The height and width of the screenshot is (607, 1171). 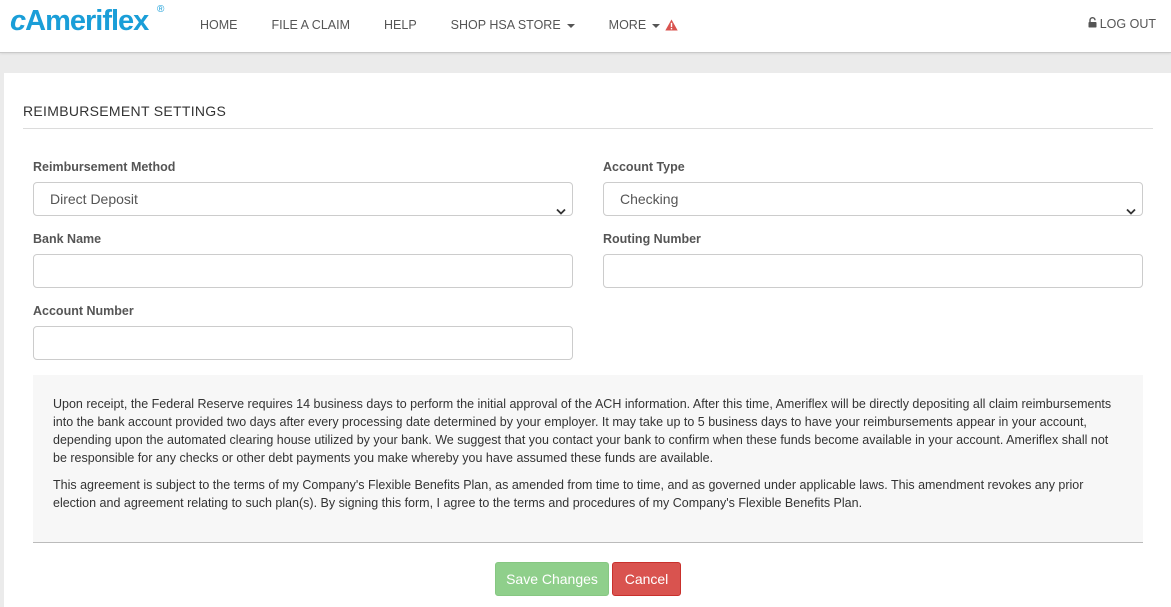 What do you see at coordinates (303, 271) in the screenshot?
I see `bank-name-input` at bounding box center [303, 271].